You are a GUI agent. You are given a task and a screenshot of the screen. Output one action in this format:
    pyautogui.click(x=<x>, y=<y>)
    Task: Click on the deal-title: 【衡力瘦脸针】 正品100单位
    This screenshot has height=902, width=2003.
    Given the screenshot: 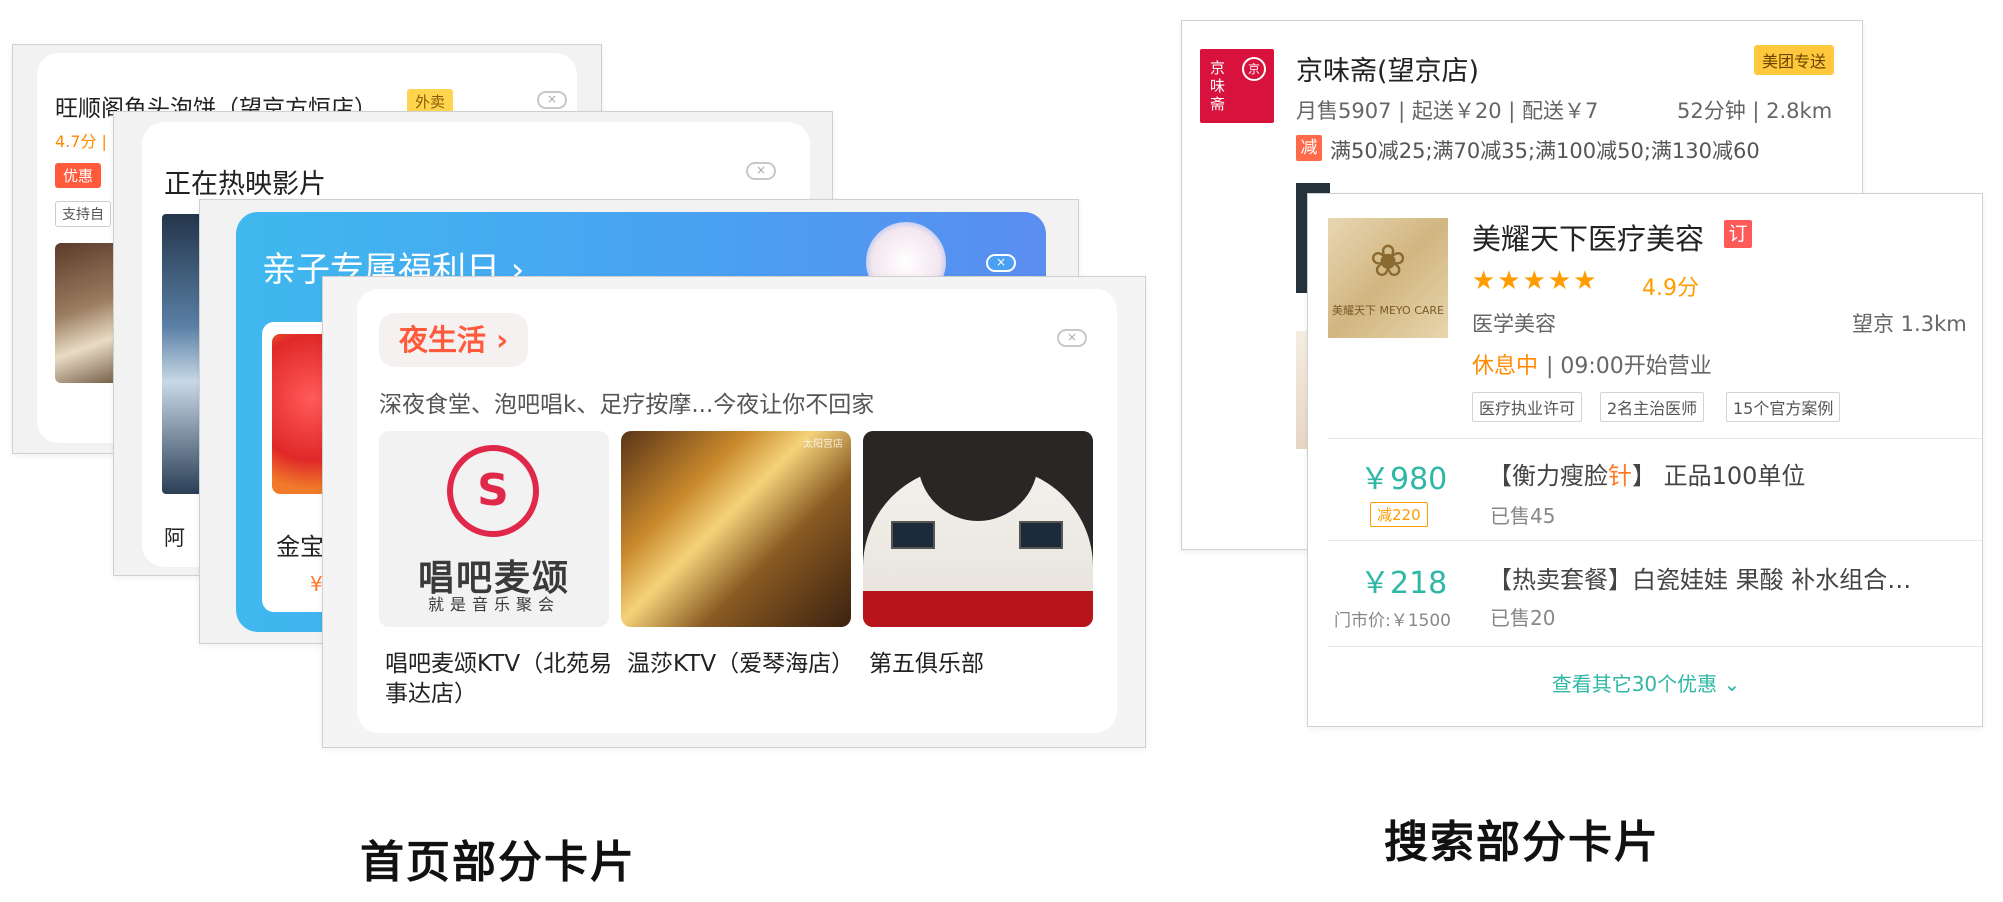 What is the action you would take?
    pyautogui.click(x=1646, y=473)
    